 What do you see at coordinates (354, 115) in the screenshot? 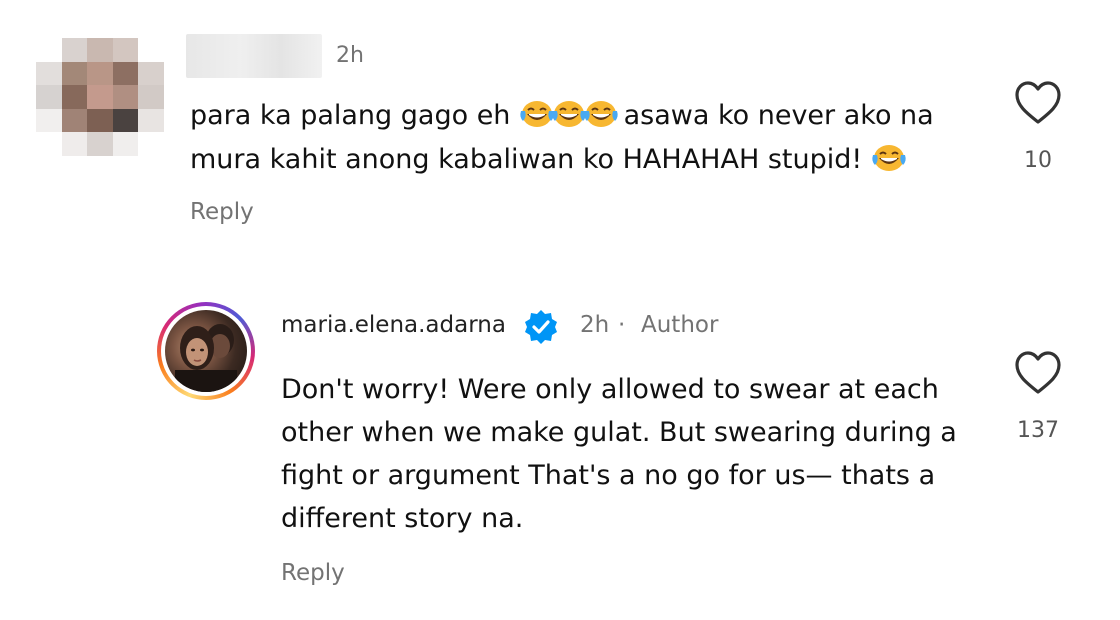
I see `comment-text-part: para ka palang gago eh` at bounding box center [354, 115].